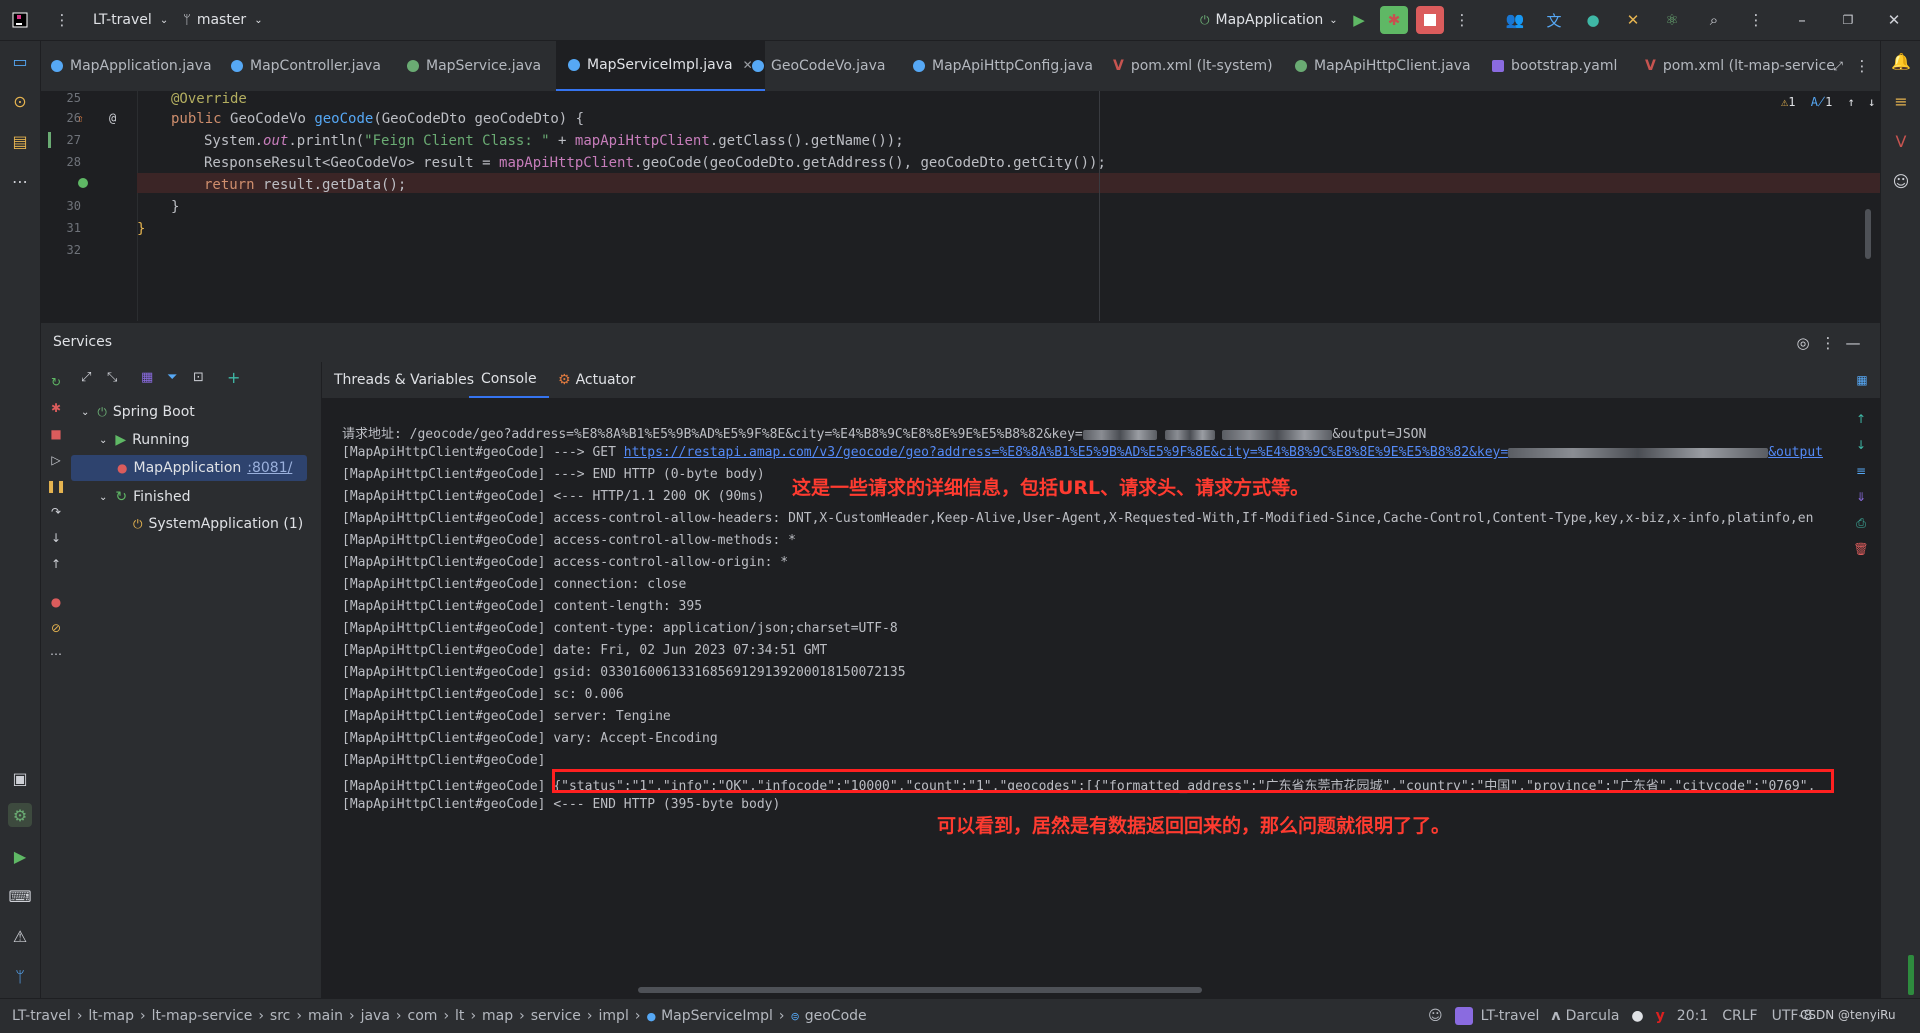  I want to click on more-icon: ⋯, so click(56, 654).